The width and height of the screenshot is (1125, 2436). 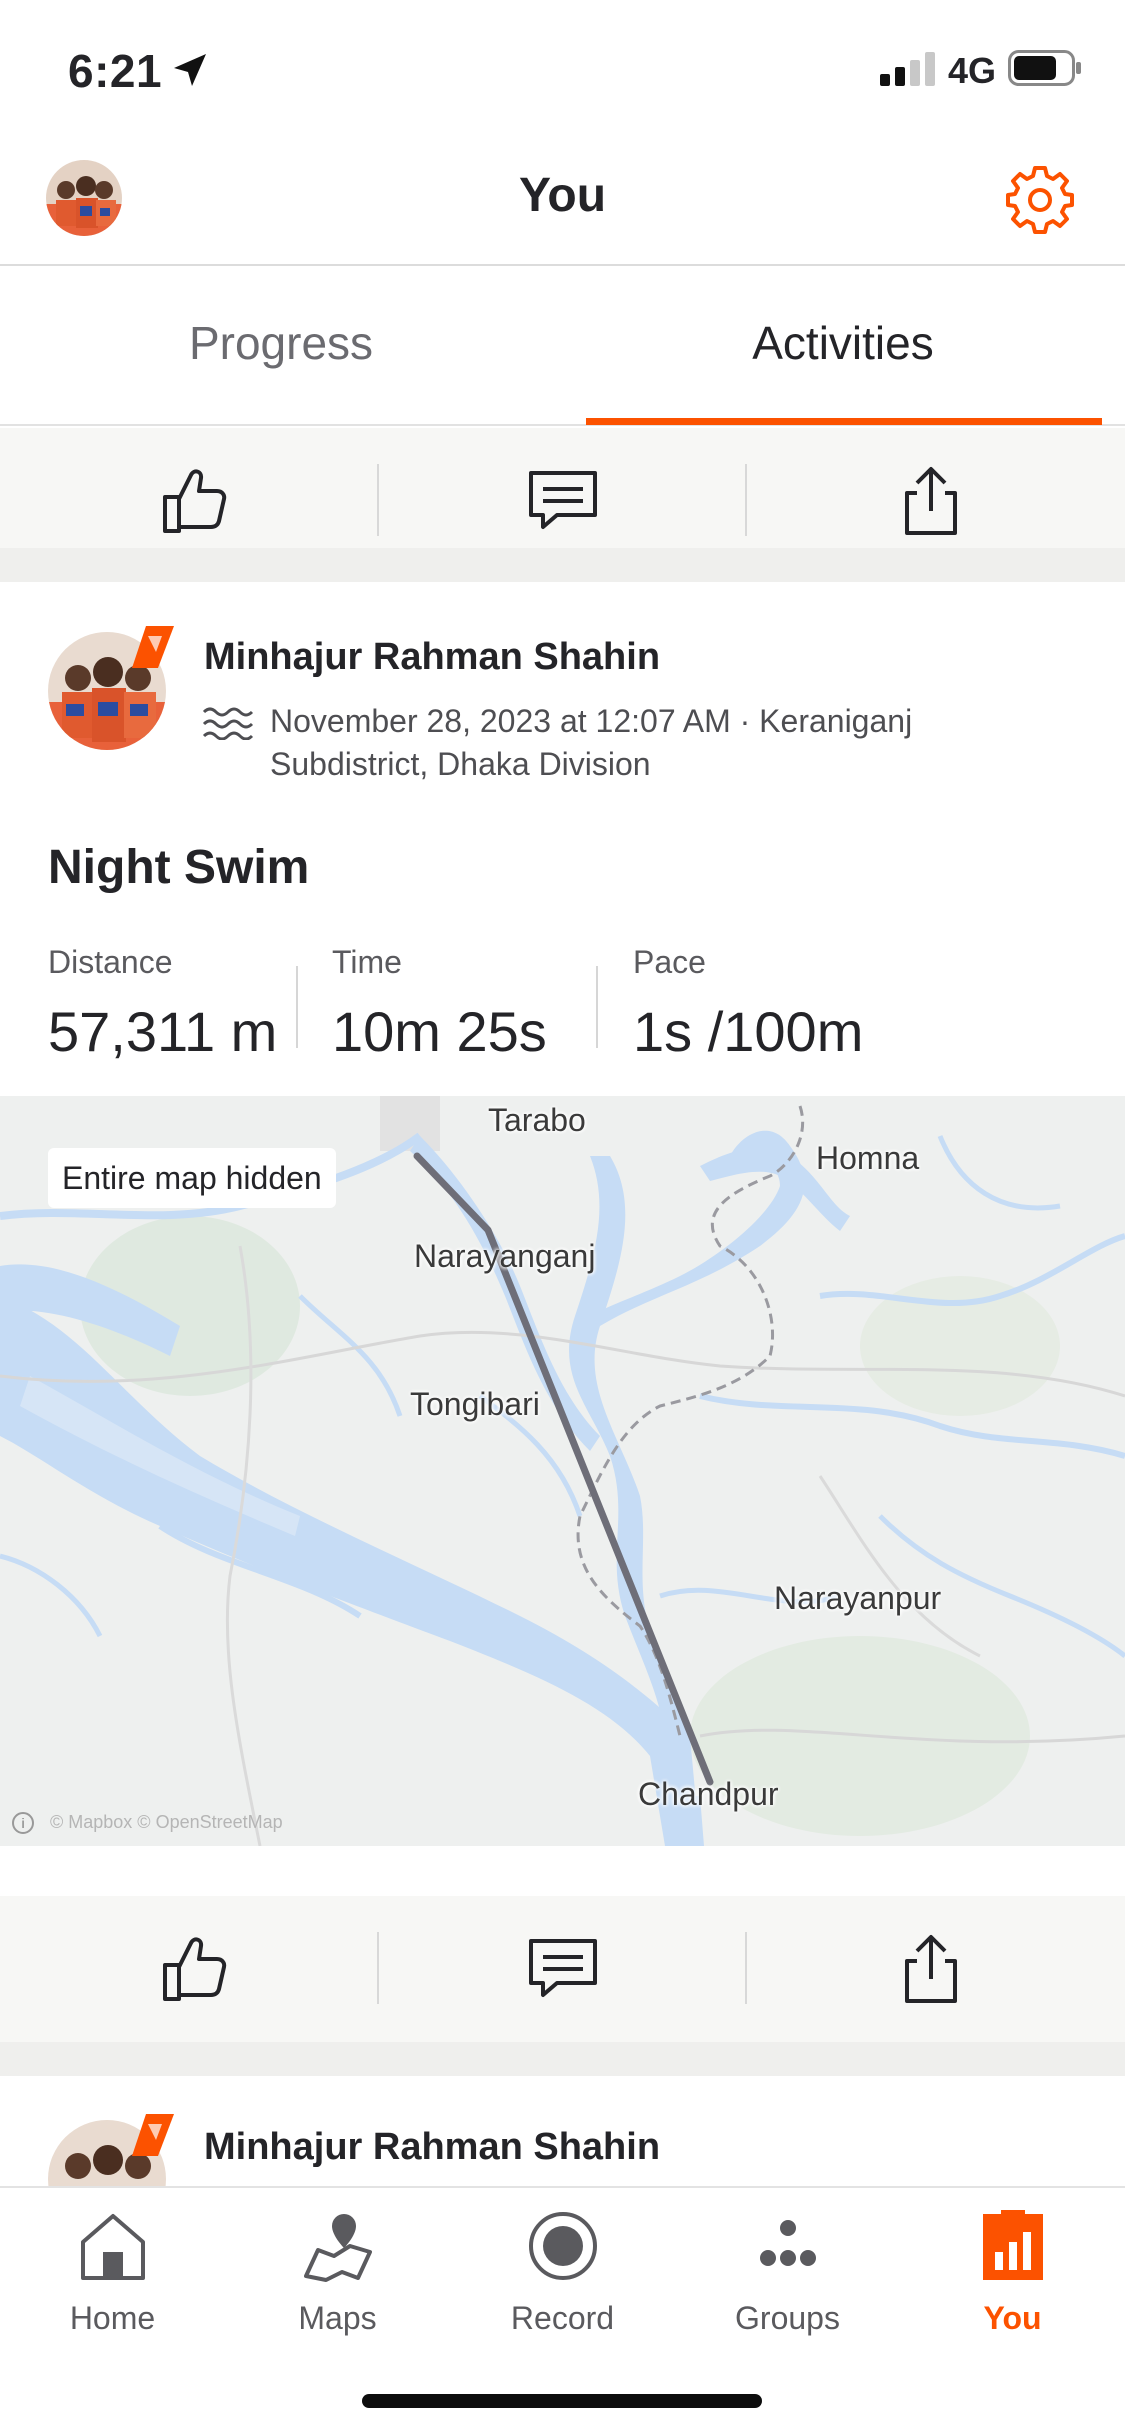 What do you see at coordinates (868, 1158) in the screenshot?
I see `map-label-homna: Homna` at bounding box center [868, 1158].